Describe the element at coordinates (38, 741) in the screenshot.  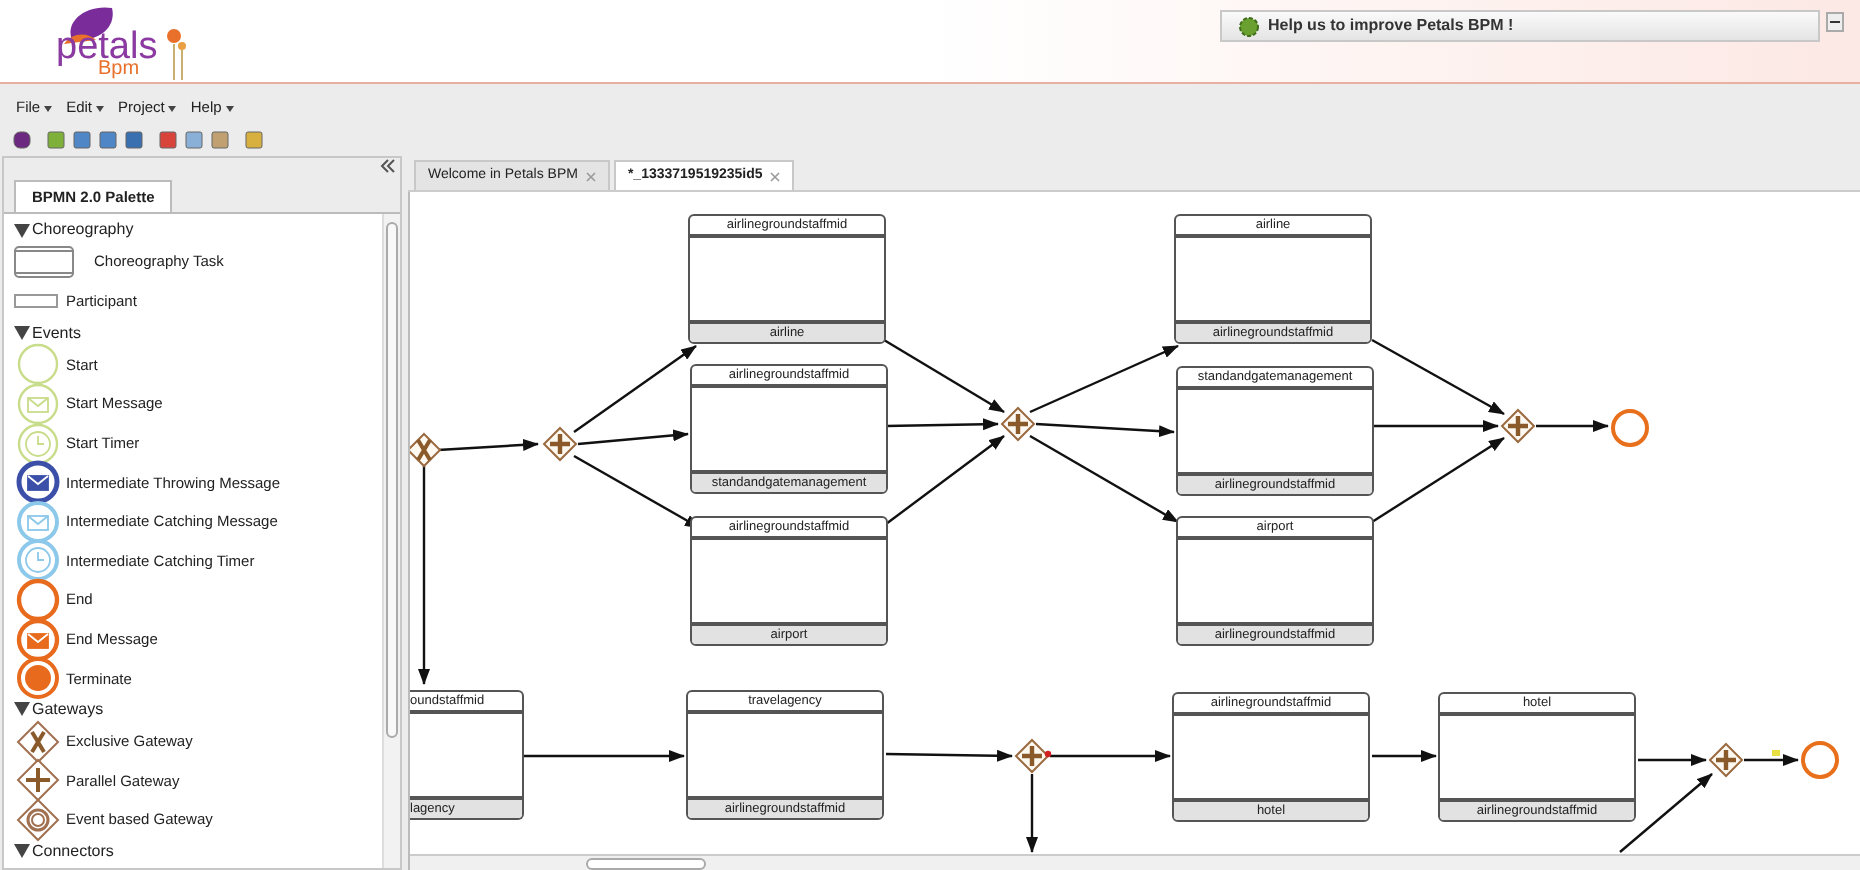
I see `exclusive-gateway-icon` at that location.